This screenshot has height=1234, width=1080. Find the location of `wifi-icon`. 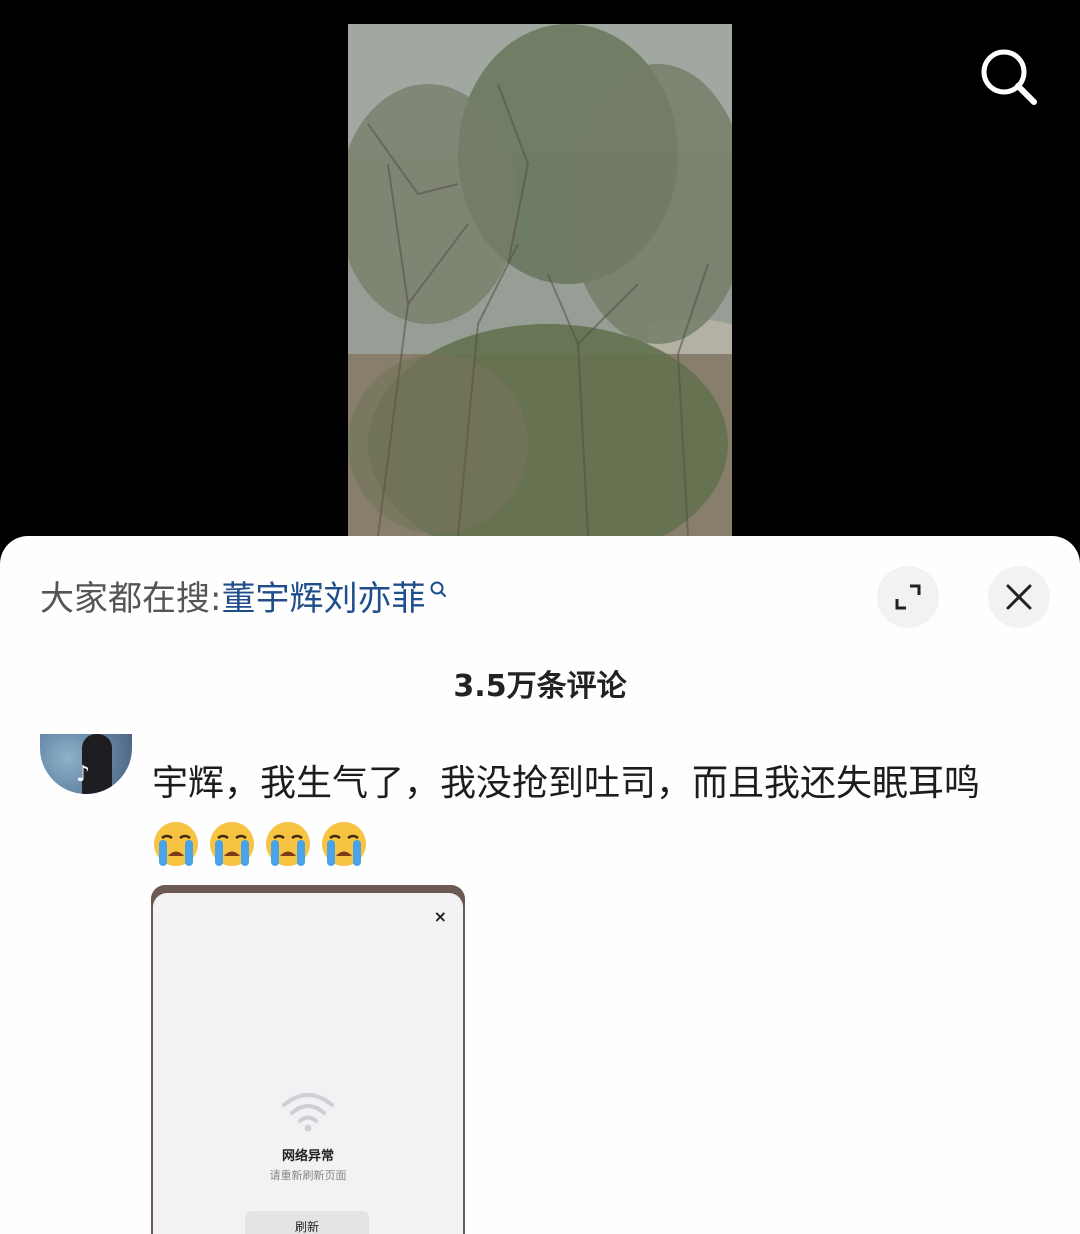

wifi-icon is located at coordinates (308, 1112).